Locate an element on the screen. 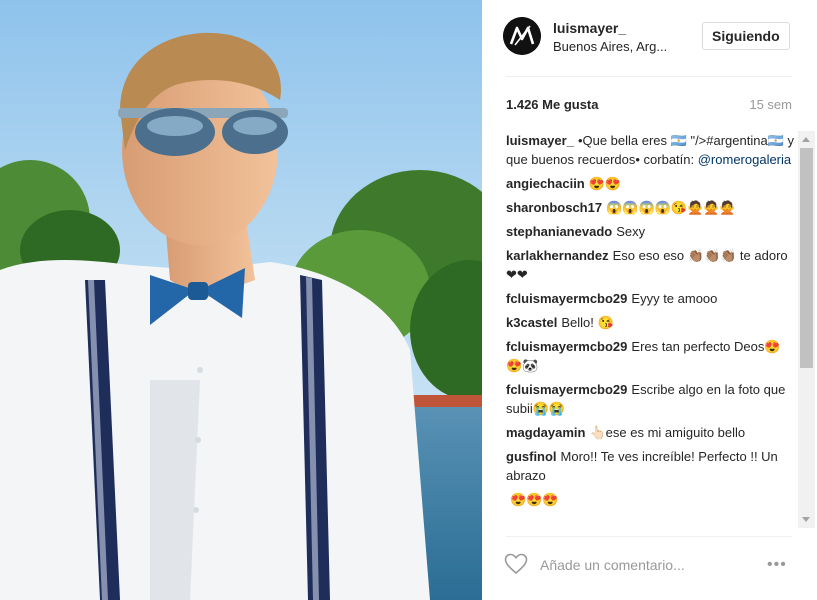 This screenshot has height=600, width=817. comment-mention: @romerogaleria is located at coordinates (744, 159).